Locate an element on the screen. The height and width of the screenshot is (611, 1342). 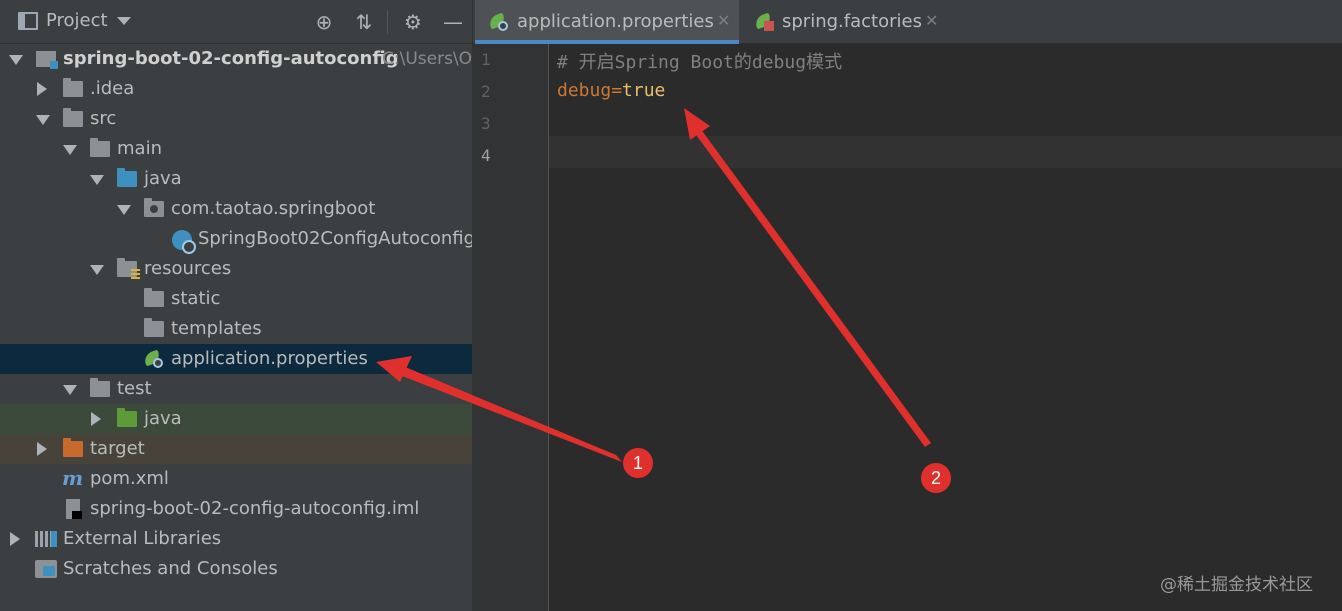
gear-icon: ⚙ is located at coordinates (413, 22).